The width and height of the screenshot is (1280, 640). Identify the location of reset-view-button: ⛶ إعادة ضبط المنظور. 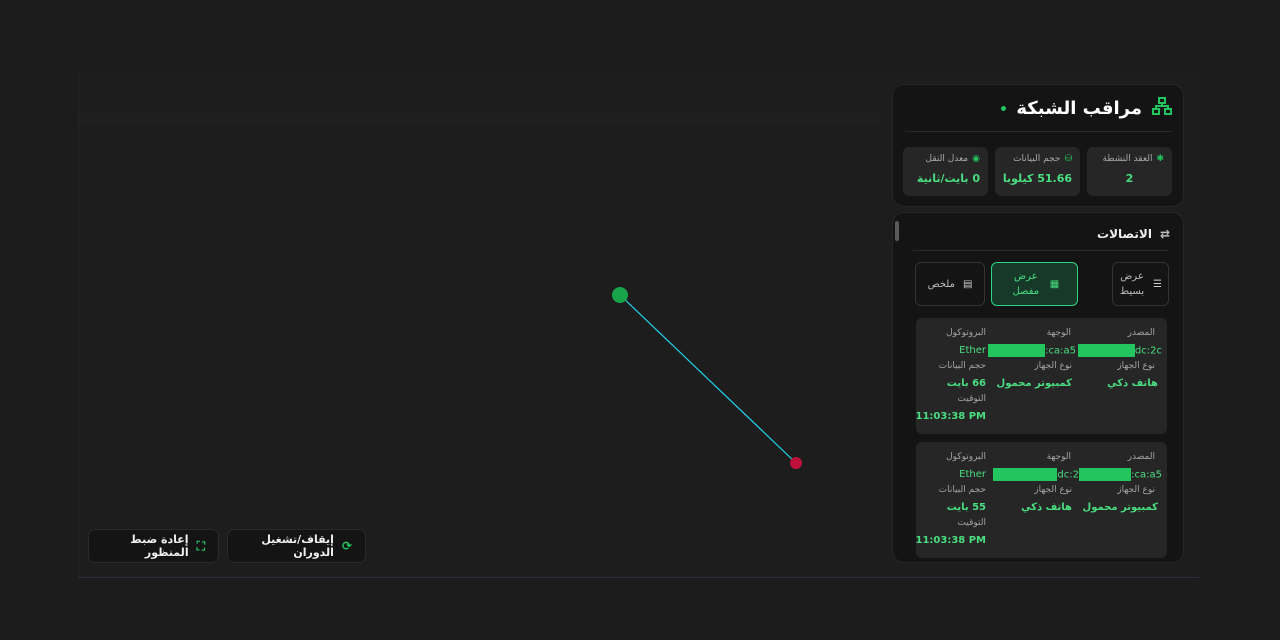
(153, 546).